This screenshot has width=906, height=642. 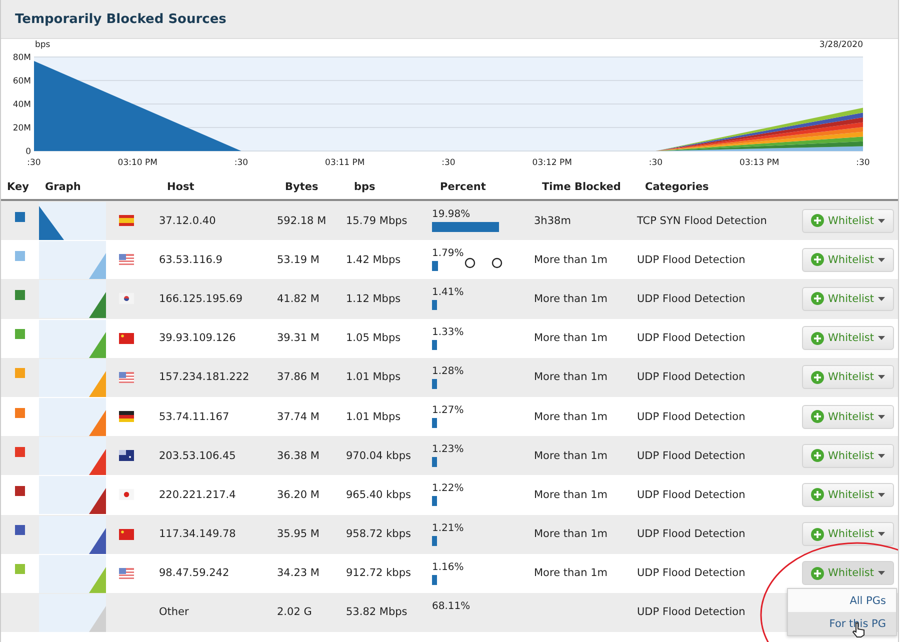 What do you see at coordinates (298, 298) in the screenshot?
I see `bytes-cell: 41.82 M` at bounding box center [298, 298].